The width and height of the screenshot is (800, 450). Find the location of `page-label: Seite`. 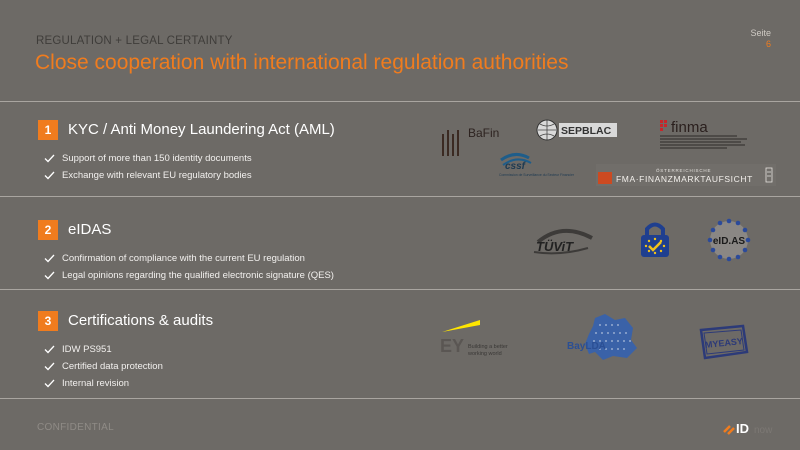

page-label: Seite is located at coordinates (760, 33).